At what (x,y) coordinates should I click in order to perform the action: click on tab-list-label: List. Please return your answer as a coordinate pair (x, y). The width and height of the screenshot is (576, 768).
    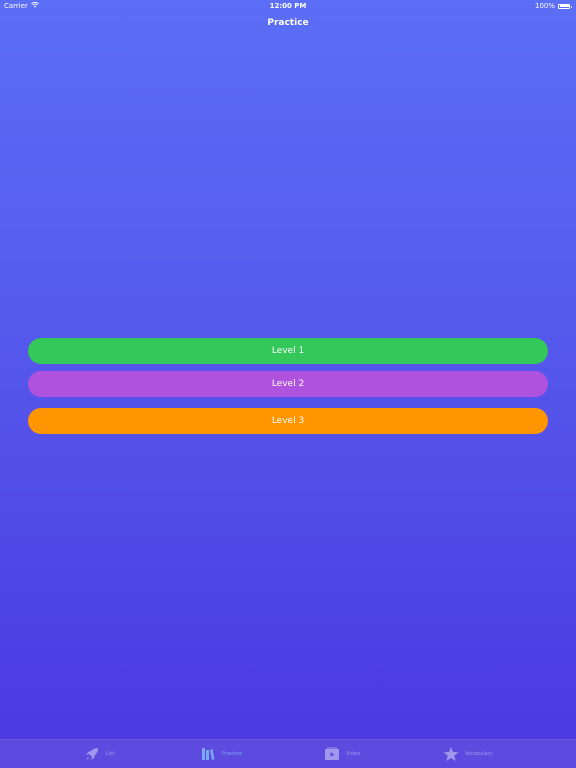
    Looking at the image, I should click on (110, 754).